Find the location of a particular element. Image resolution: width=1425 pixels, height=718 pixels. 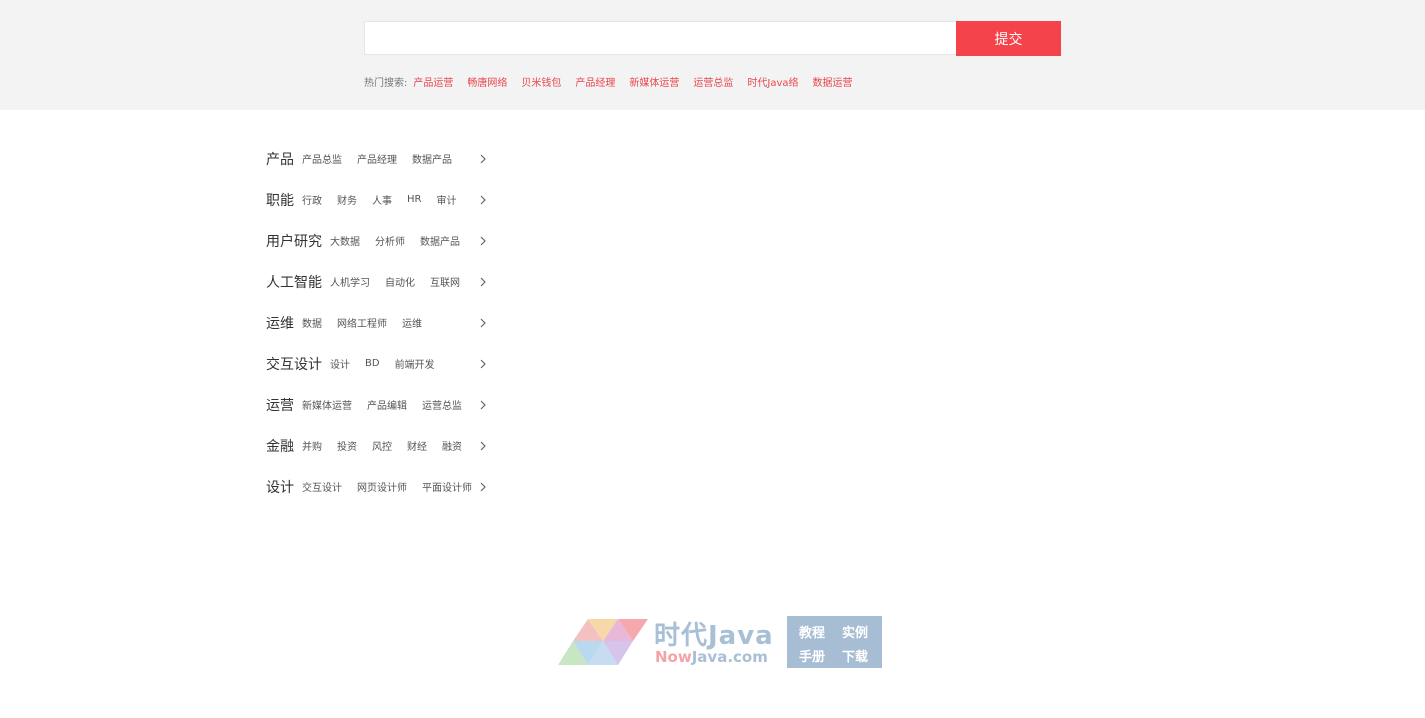

category-row: 设计 交互设计 网页设计师 平面设计师 is located at coordinates (379, 486).